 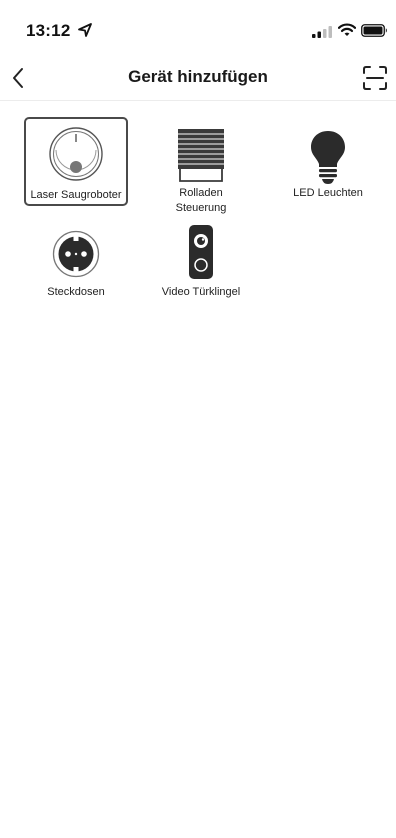 What do you see at coordinates (201, 193) in the screenshot?
I see `device-label-line1: Rolladen` at bounding box center [201, 193].